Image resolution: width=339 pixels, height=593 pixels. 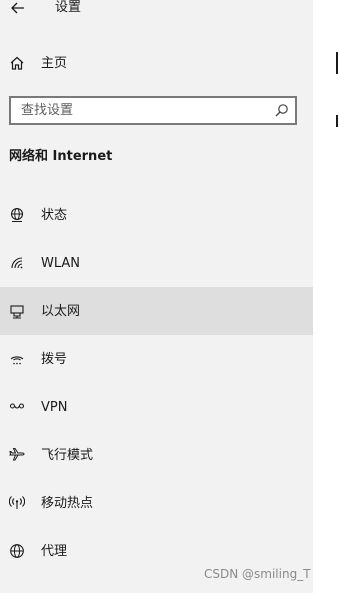 What do you see at coordinates (156, 456) in the screenshot?
I see `nav-item-airplane: 飞行模式` at bounding box center [156, 456].